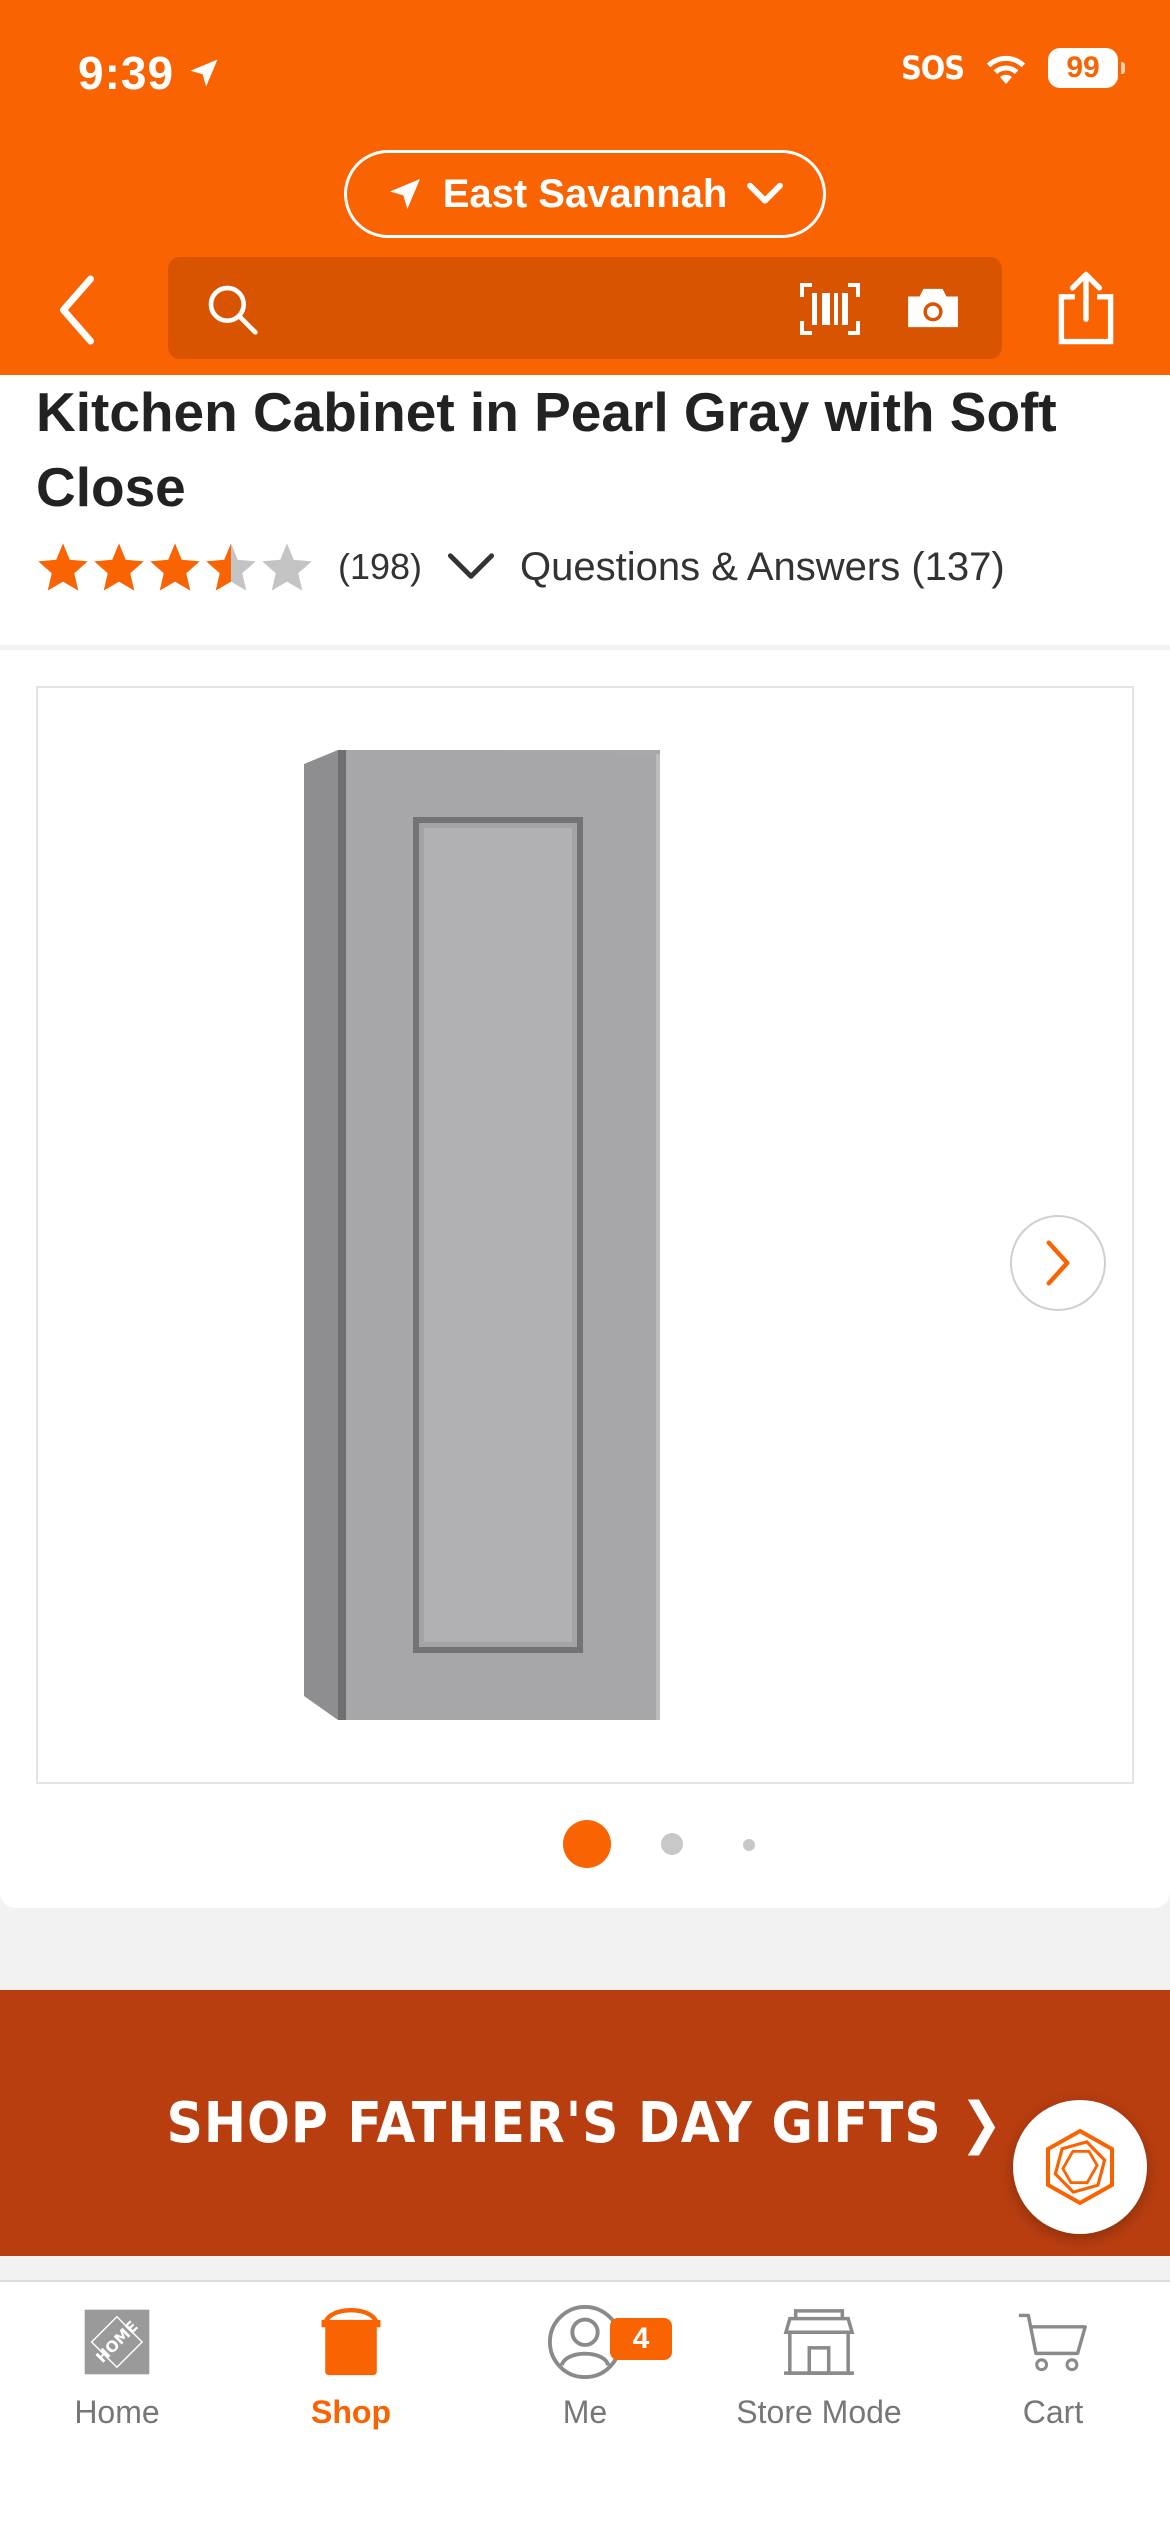  I want to click on notification-badge: 4, so click(641, 2339).